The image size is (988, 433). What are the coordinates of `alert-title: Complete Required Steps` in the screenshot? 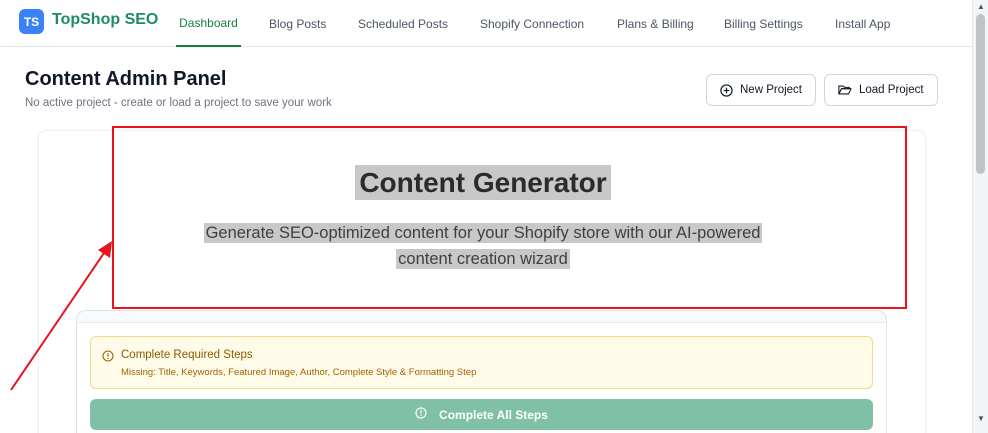 It's located at (187, 355).